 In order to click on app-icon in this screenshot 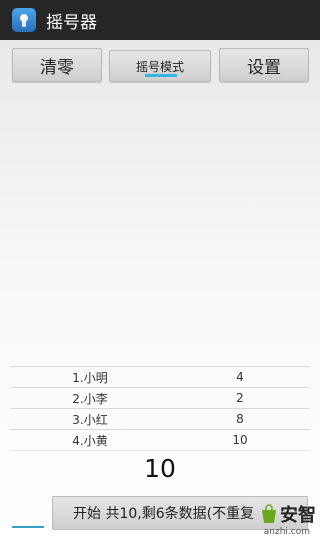, I will do `click(24, 20)`.